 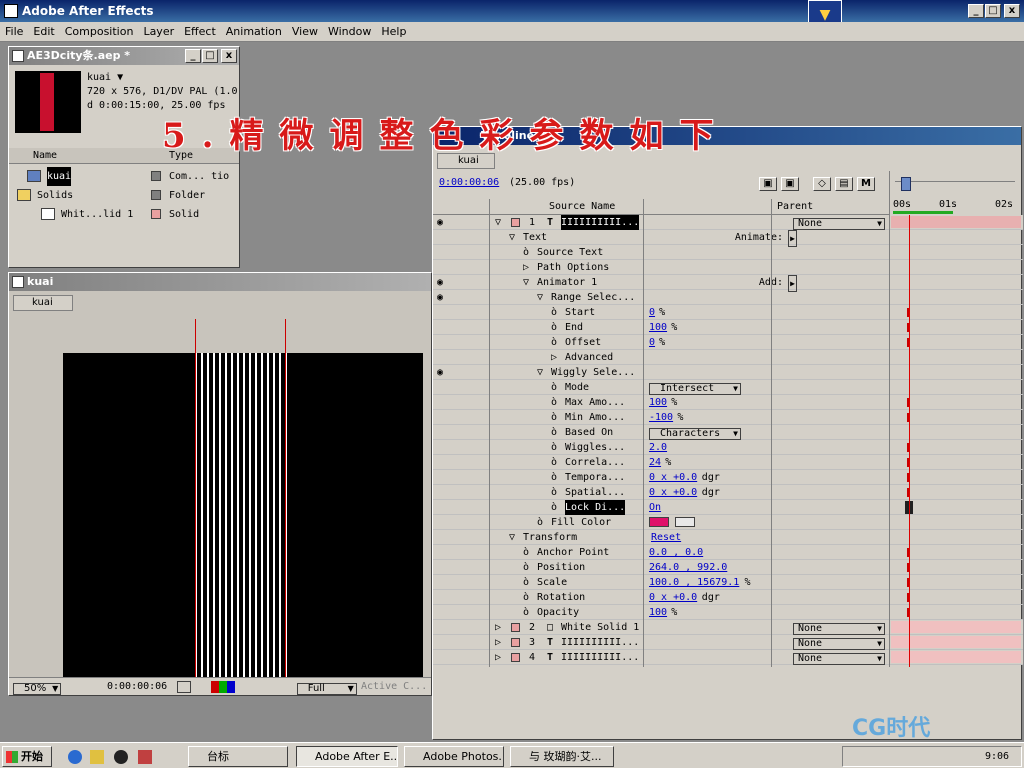 What do you see at coordinates (469, 182) in the screenshot?
I see `timeline-time: 0:00:00:06` at bounding box center [469, 182].